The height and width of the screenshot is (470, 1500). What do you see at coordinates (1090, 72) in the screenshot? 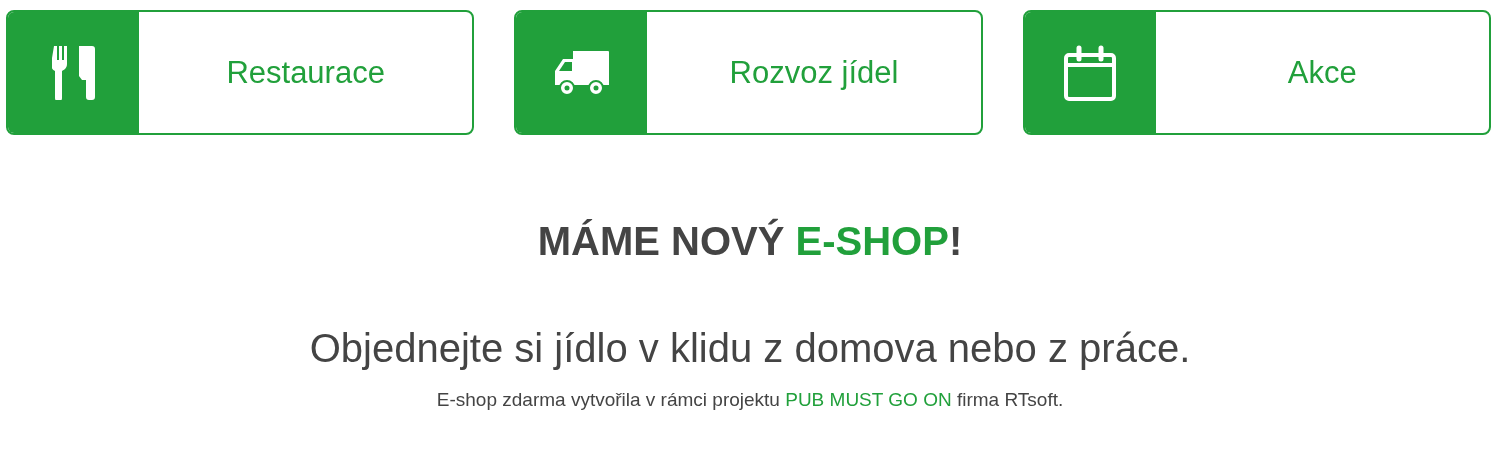
I see `calendar-icon` at bounding box center [1090, 72].